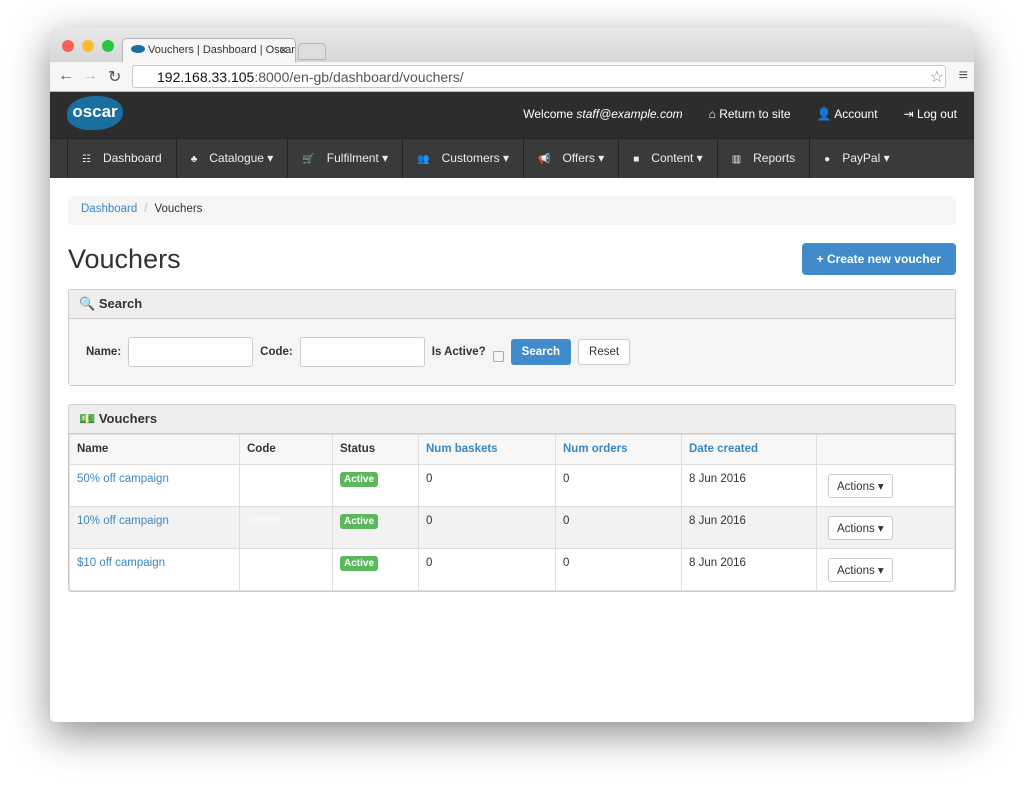 Image resolution: width=1024 pixels, height=794 pixels. What do you see at coordinates (544, 159) in the screenshot?
I see `nav-icon: 📢` at bounding box center [544, 159].